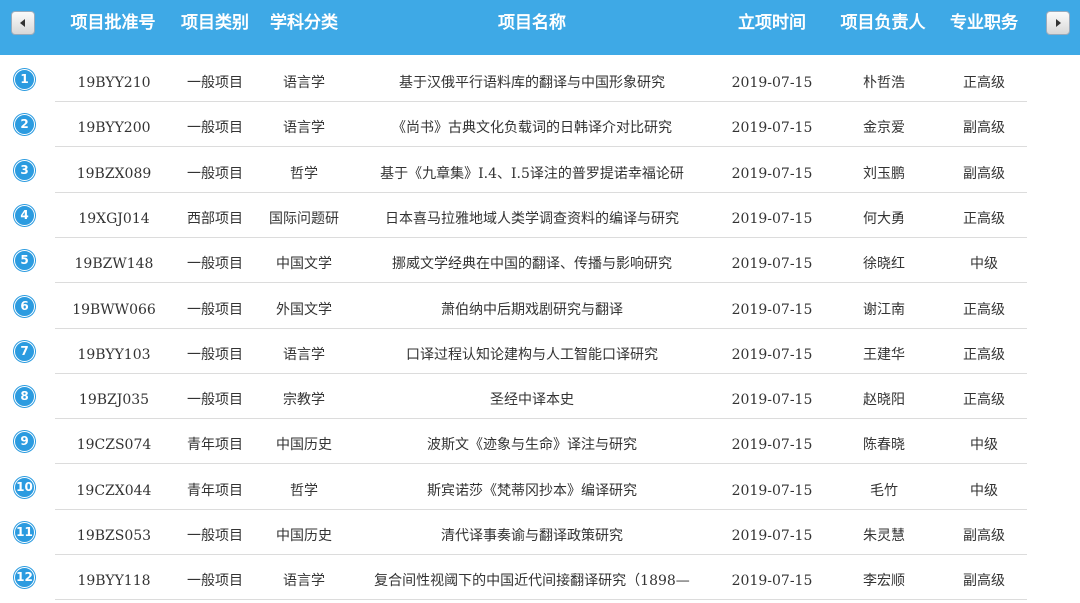 The width and height of the screenshot is (1080, 603). What do you see at coordinates (532, 536) in the screenshot?
I see `cell-project-name: 清代译事奏谕与翻译政策研究` at bounding box center [532, 536].